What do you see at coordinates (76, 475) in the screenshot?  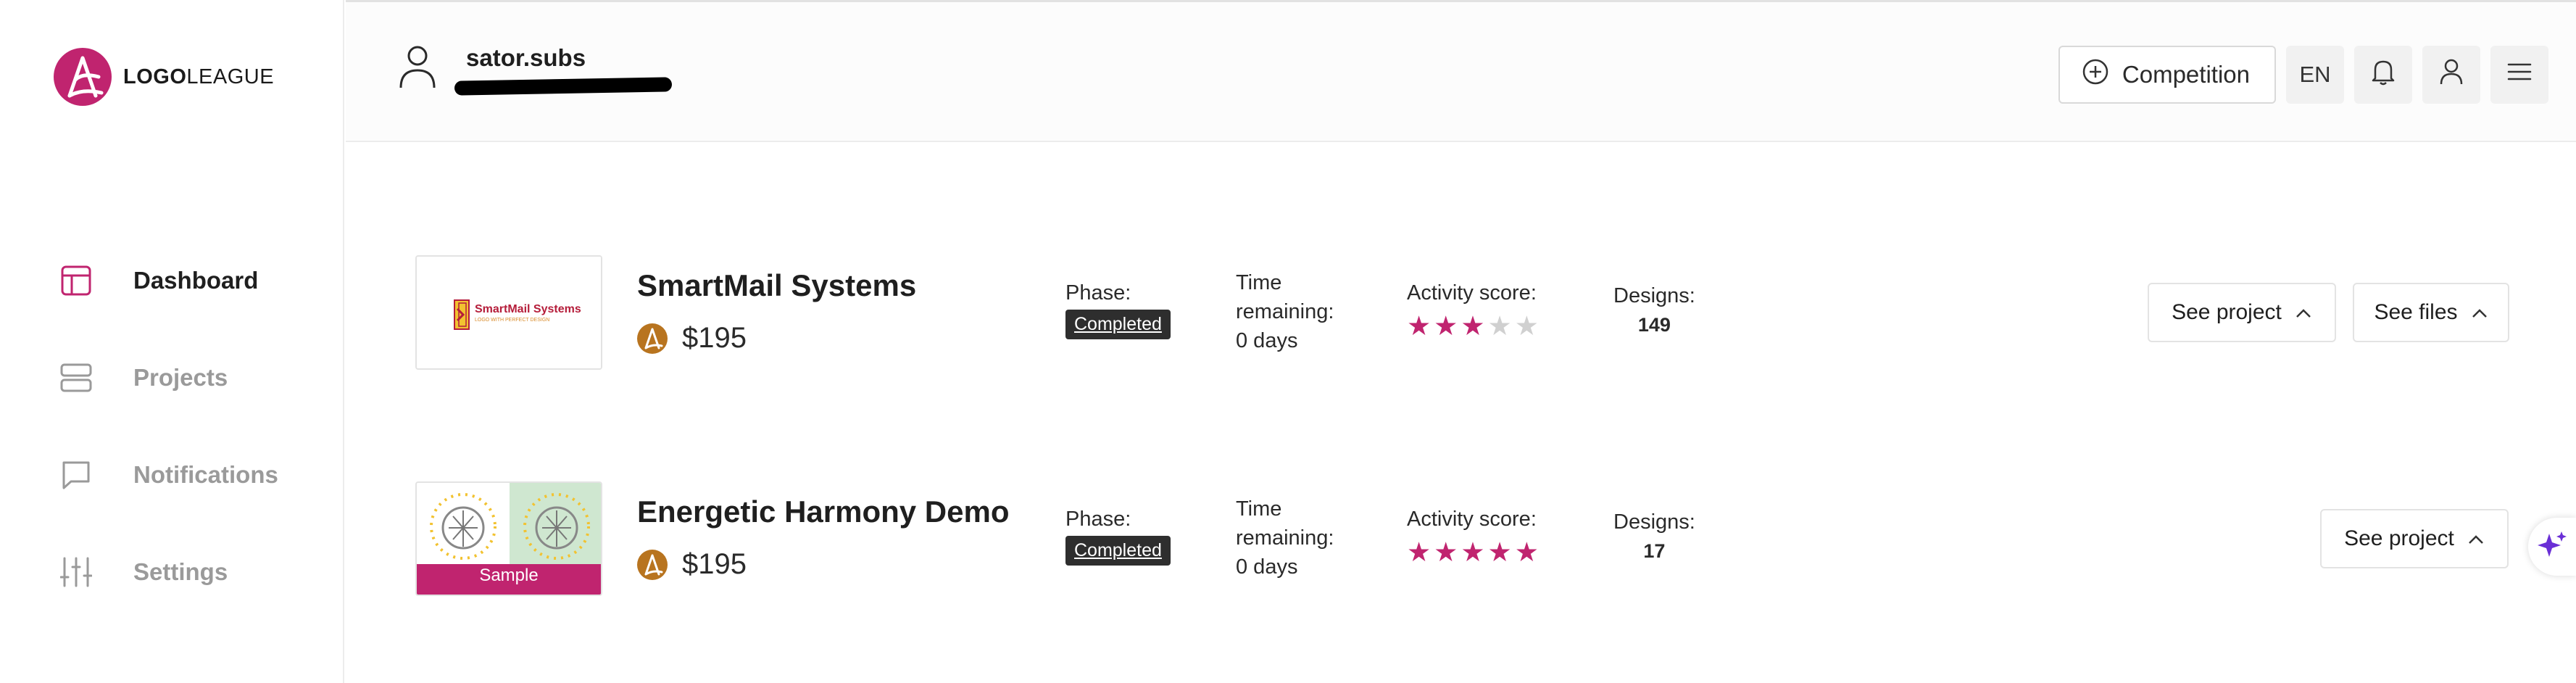 I see `chat-bubble-icon` at bounding box center [76, 475].